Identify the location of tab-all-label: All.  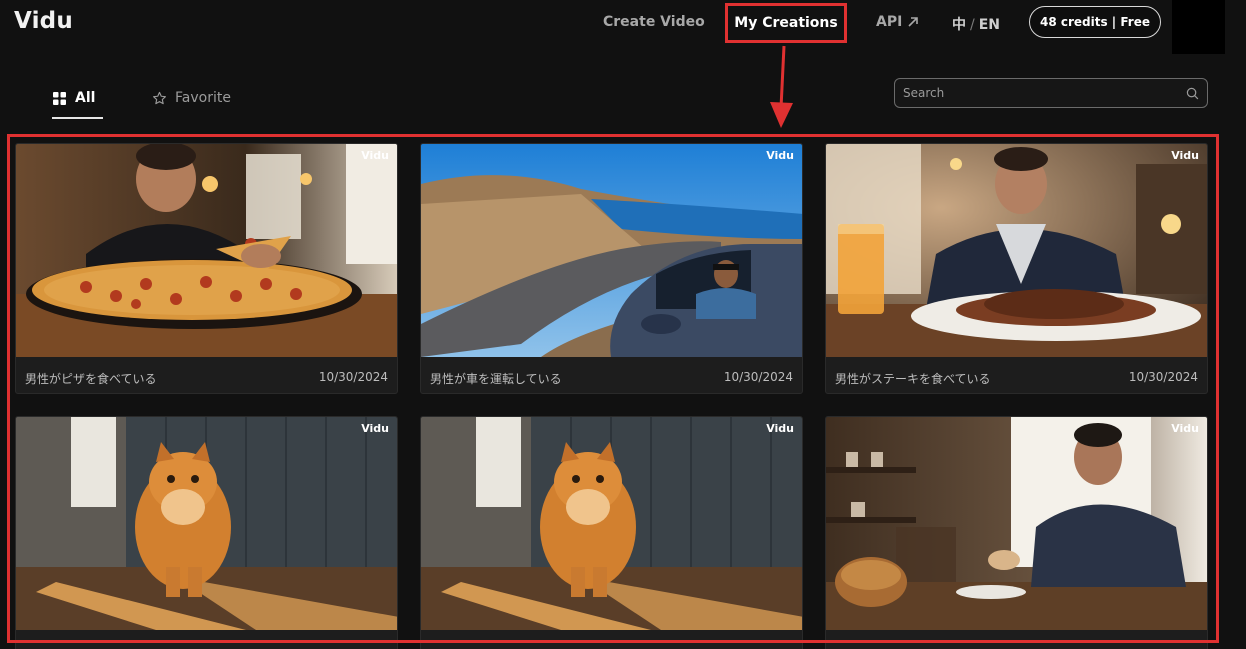
(85, 98).